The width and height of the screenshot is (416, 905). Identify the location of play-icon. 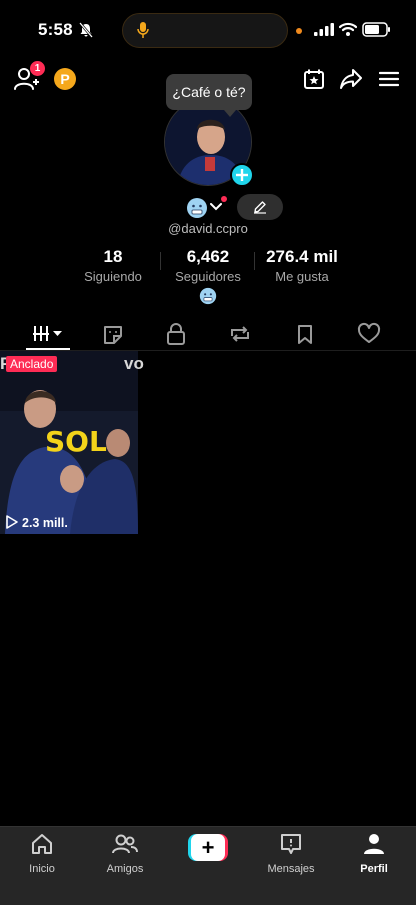
(12, 522).